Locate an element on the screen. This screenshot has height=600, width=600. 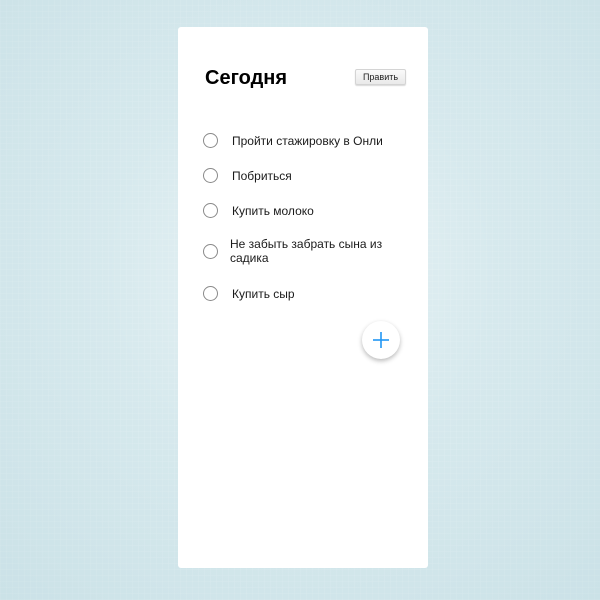
add-task-button is located at coordinates (381, 340).